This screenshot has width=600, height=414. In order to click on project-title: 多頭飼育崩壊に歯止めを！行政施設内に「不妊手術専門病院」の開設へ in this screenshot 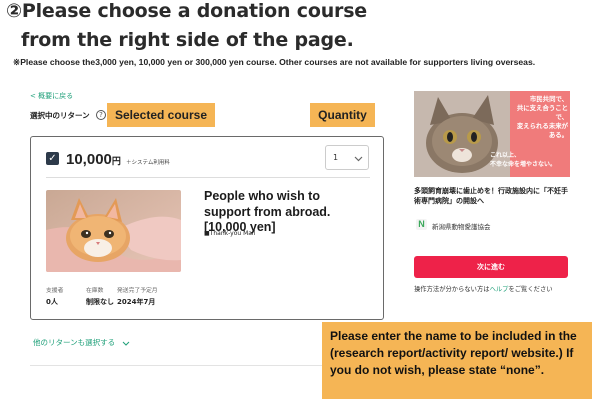, I will do `click(494, 196)`.